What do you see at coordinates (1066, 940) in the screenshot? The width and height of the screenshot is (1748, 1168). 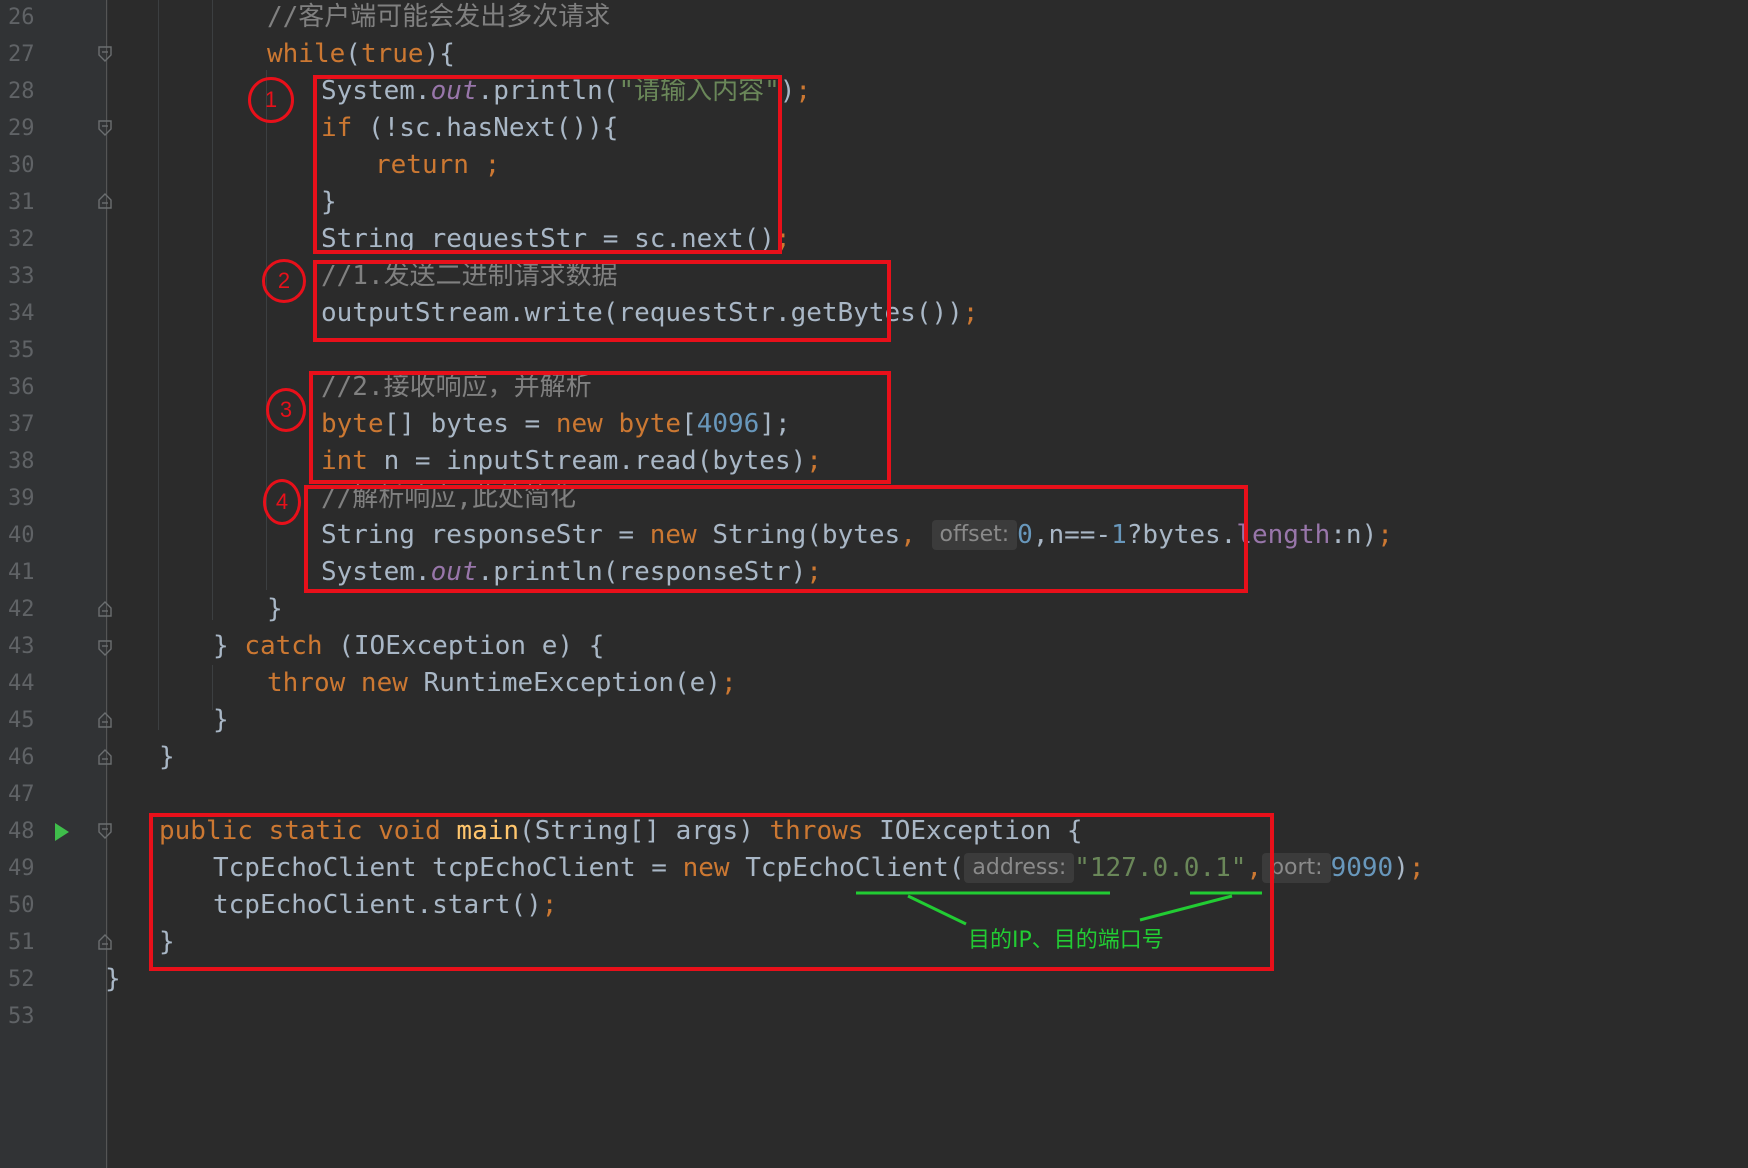 I see `green-annotation-note: 目的IP、目的端口号` at bounding box center [1066, 940].